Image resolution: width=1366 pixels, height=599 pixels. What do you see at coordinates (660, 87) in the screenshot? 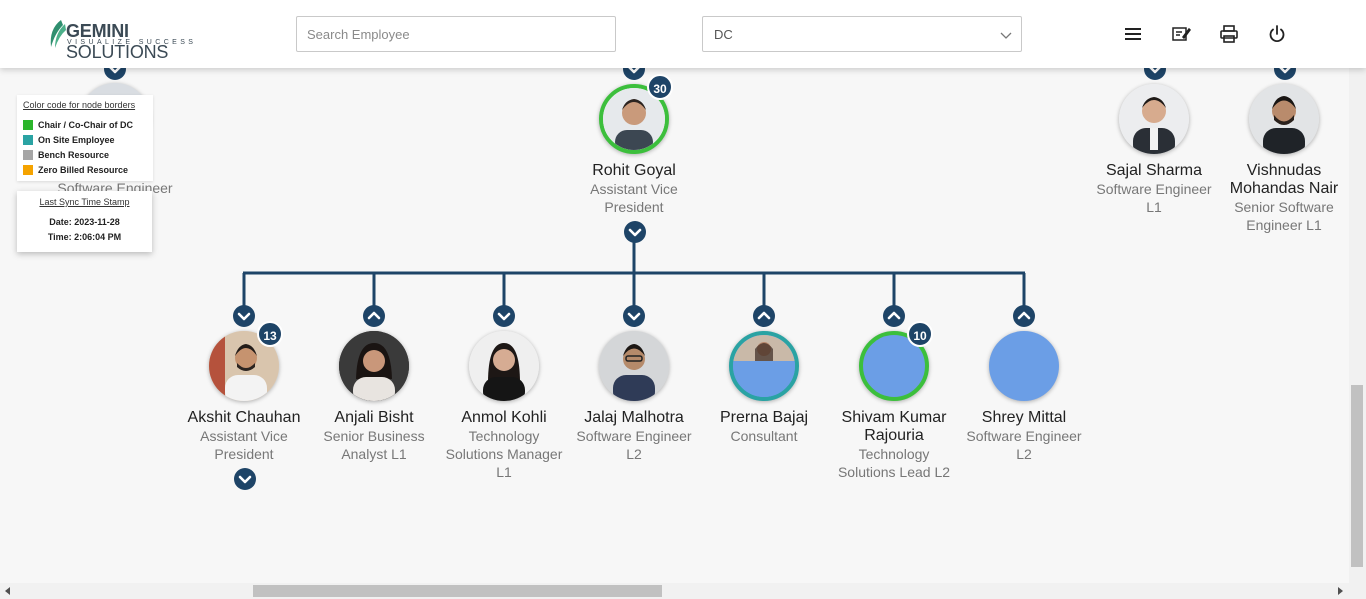
I see `reportee-count-badge: 30` at bounding box center [660, 87].